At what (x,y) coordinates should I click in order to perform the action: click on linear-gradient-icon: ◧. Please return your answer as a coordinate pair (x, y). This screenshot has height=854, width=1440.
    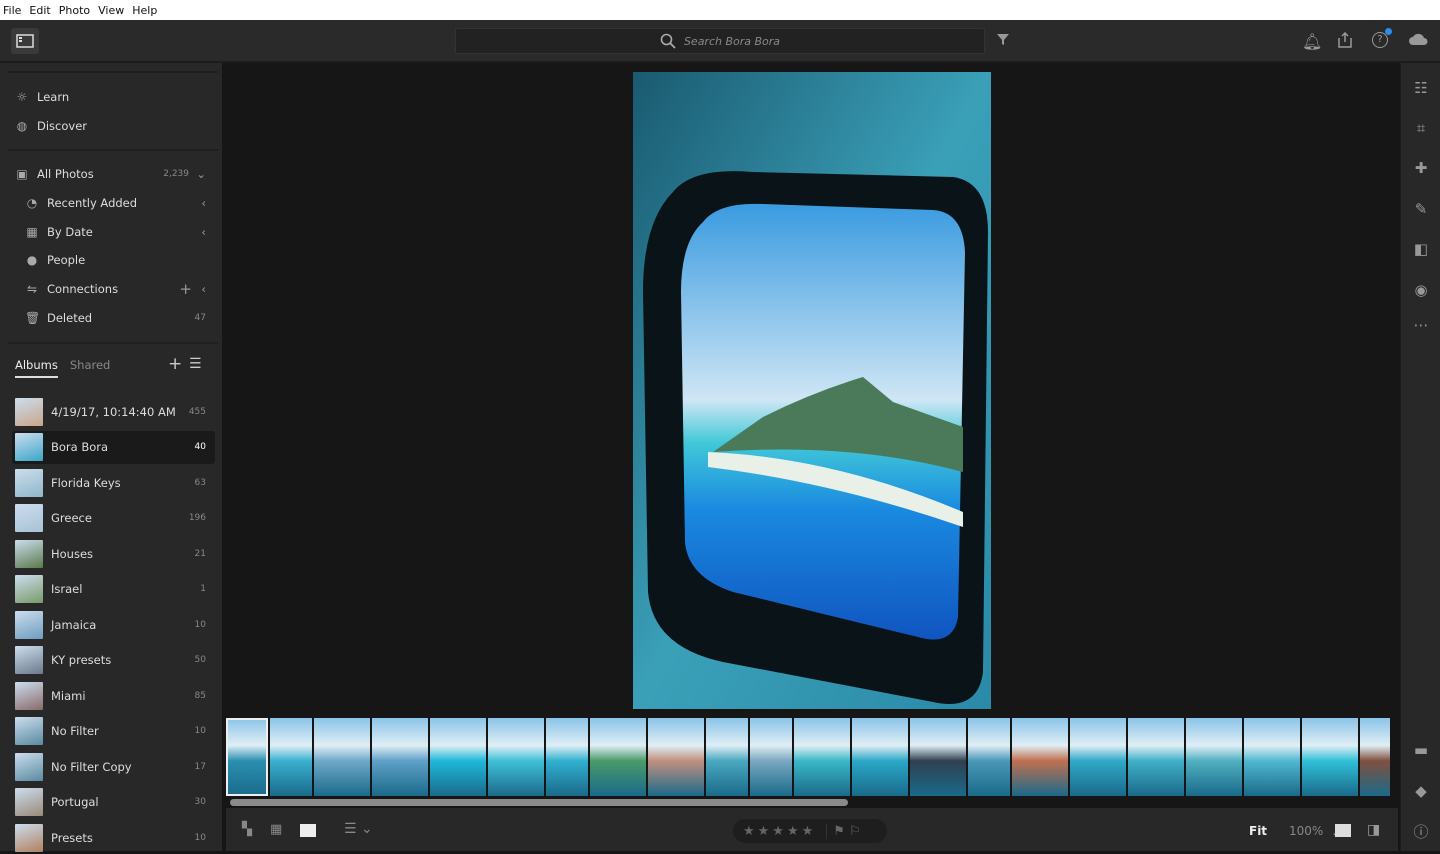
    Looking at the image, I should click on (1421, 249).